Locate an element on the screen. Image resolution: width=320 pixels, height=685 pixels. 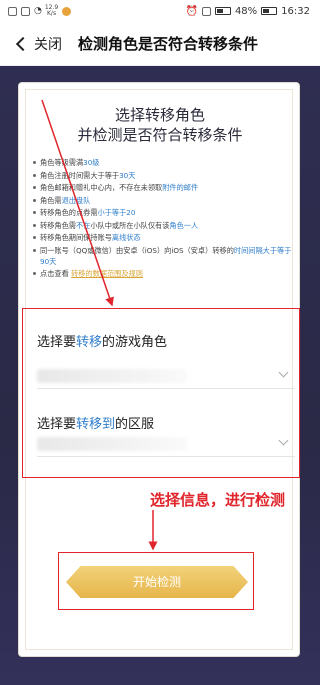
rule-item: 转移角色需不在小队中或所在小队仅有该角色一人 is located at coordinates (163, 225).